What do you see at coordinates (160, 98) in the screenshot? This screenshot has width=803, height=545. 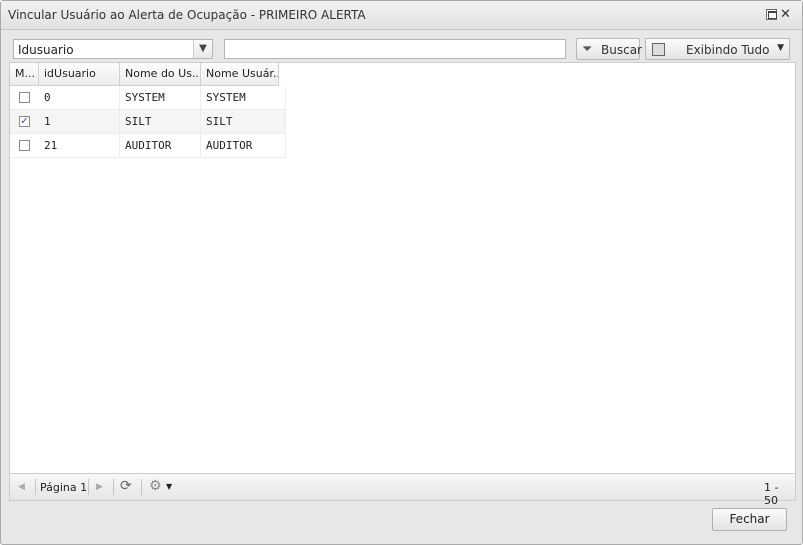 I see `cell-nome: SYSTEM` at bounding box center [160, 98].